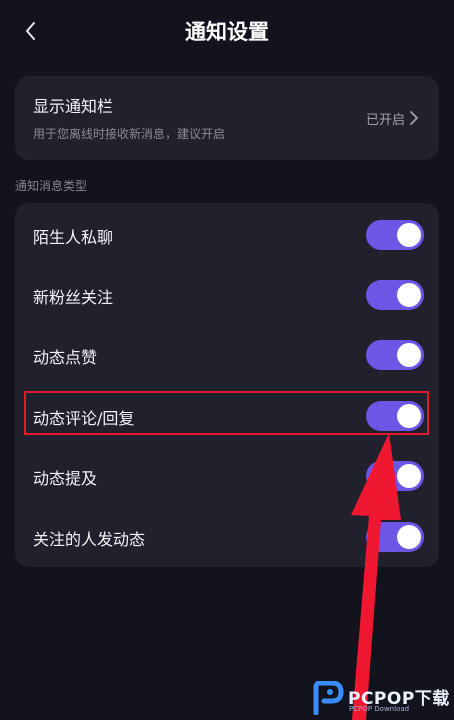 The width and height of the screenshot is (454, 720). I want to click on display-notification-bar-row: 显示通知栏 用于您离线时接收新消息，建议开启 已开启, so click(227, 118).